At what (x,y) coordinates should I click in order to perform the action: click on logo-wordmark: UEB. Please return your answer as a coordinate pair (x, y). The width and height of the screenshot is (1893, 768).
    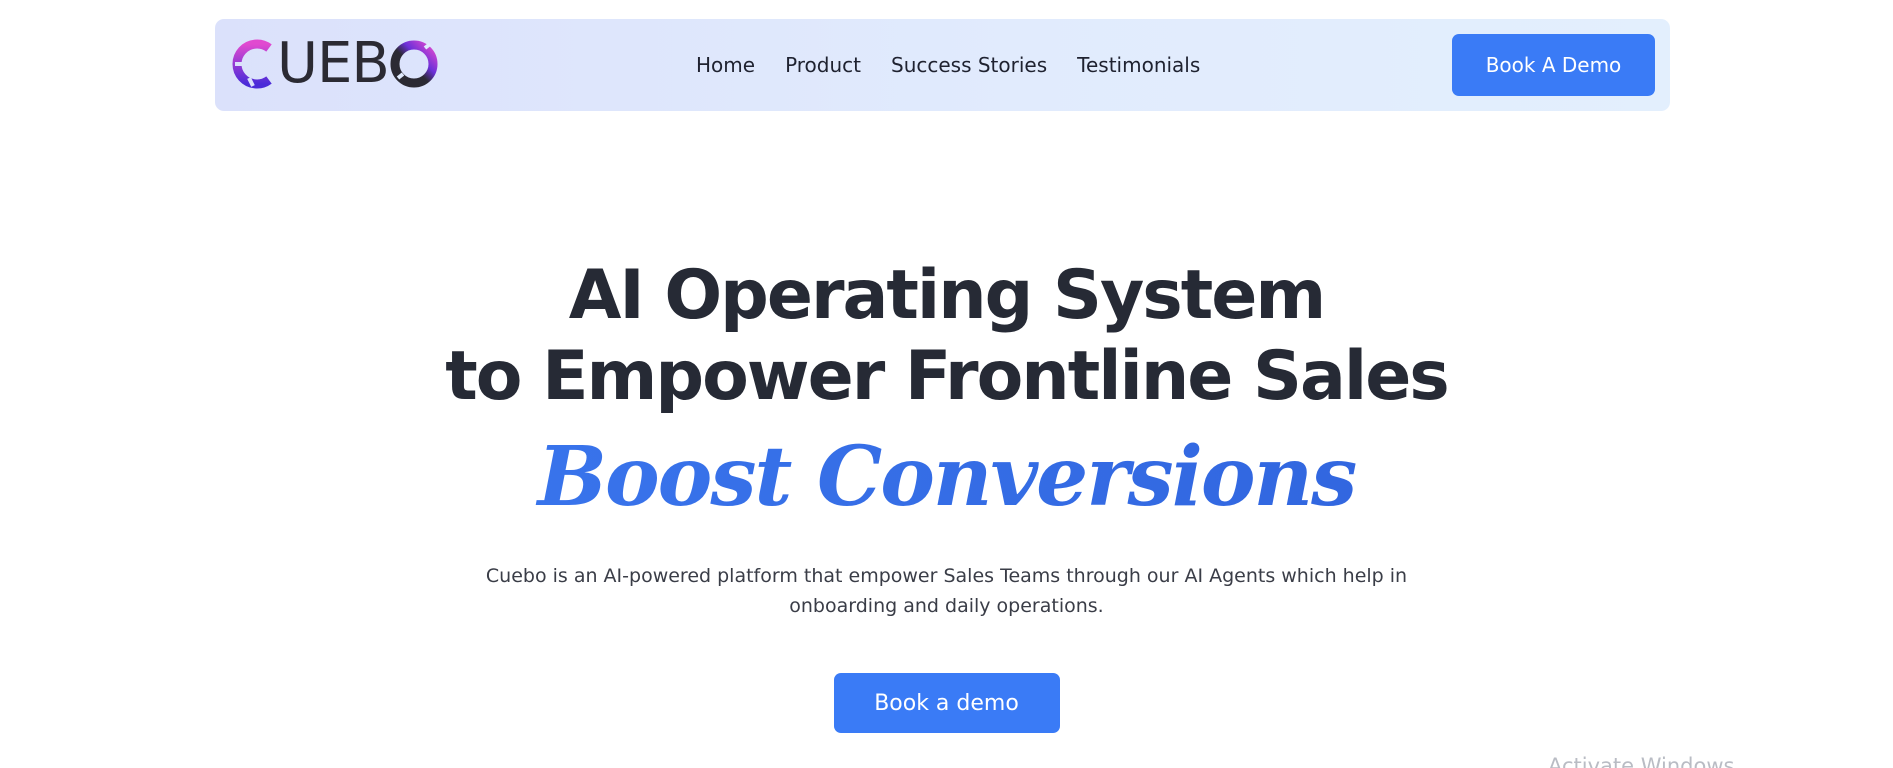
    Looking at the image, I should click on (333, 63).